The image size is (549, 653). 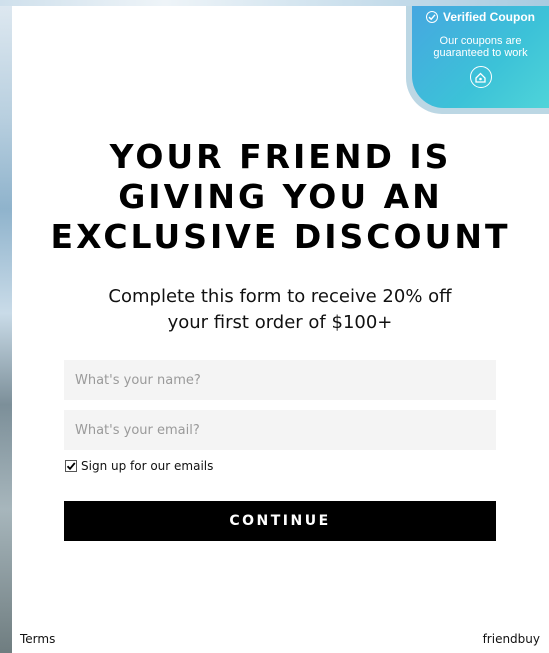 What do you see at coordinates (280, 380) in the screenshot?
I see `name-input` at bounding box center [280, 380].